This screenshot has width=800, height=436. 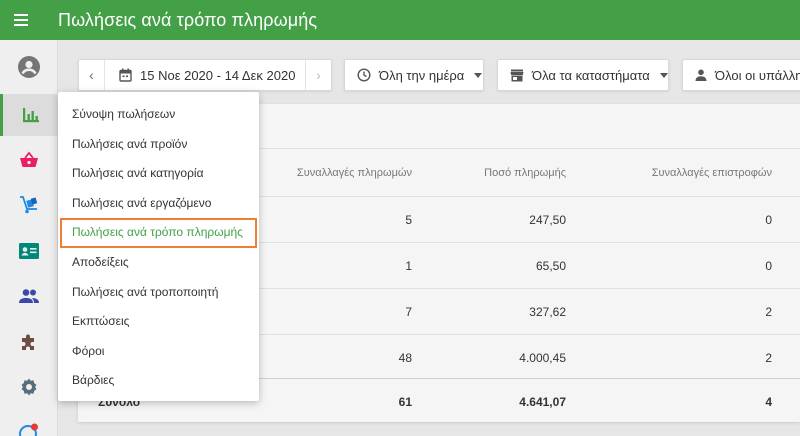 What do you see at coordinates (29, 387) in the screenshot?
I see `settings-icon` at bounding box center [29, 387].